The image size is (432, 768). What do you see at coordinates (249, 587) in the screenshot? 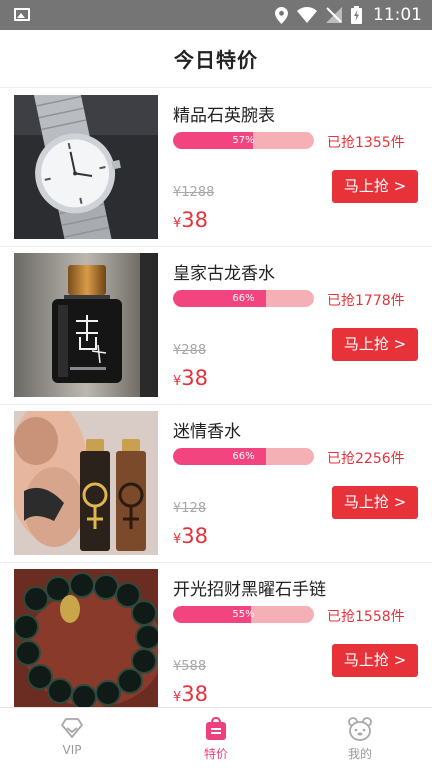
I see `product-name: 开光招财黑曜石手链` at bounding box center [249, 587].